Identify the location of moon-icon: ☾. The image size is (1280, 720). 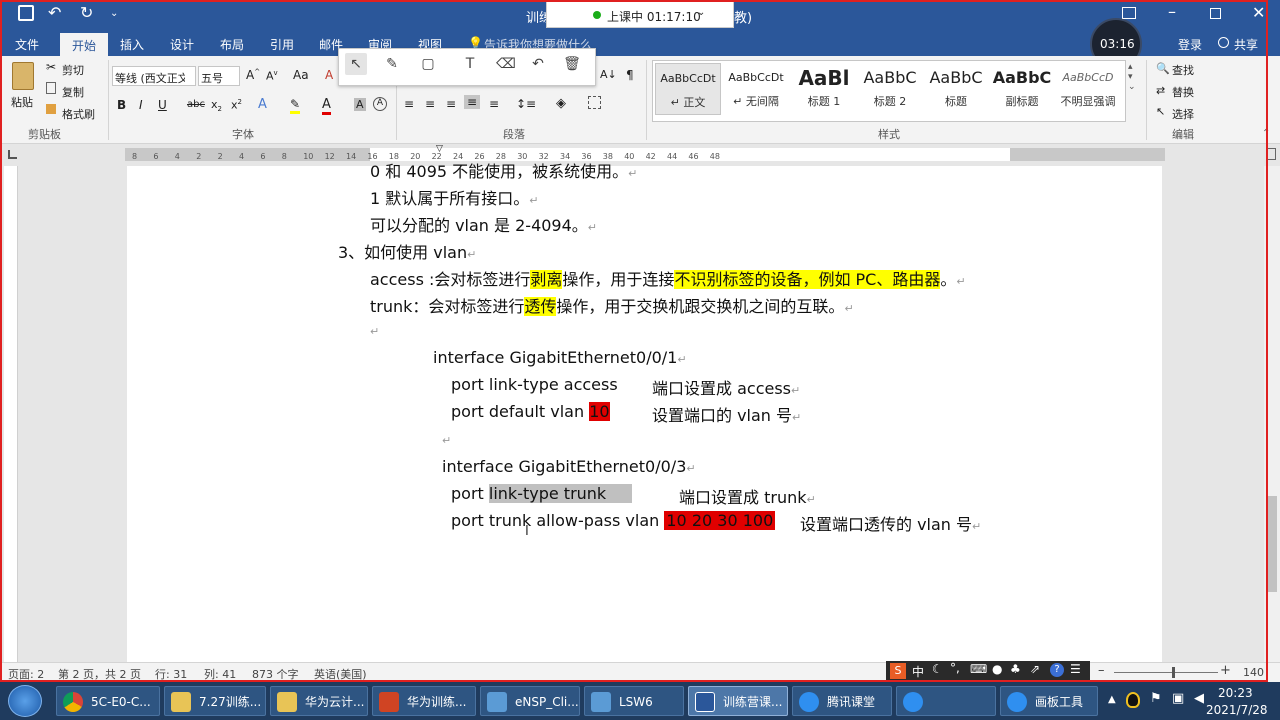
(937, 669).